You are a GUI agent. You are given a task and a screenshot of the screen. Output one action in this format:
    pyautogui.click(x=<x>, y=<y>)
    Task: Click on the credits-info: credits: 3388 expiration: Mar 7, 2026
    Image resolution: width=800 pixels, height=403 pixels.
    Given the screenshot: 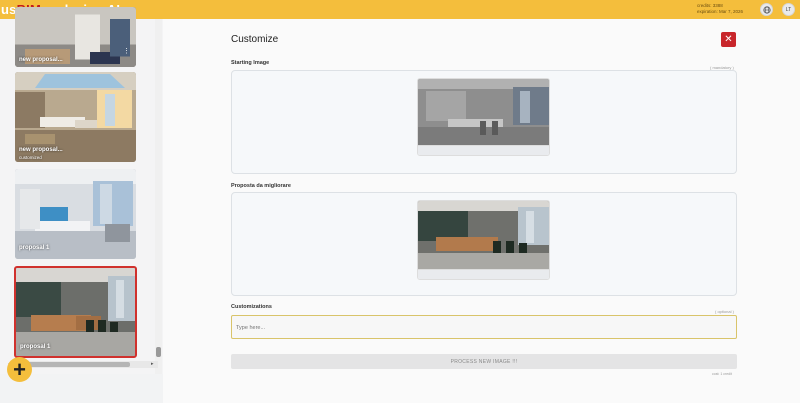 What is the action you would take?
    pyautogui.click(x=720, y=9)
    